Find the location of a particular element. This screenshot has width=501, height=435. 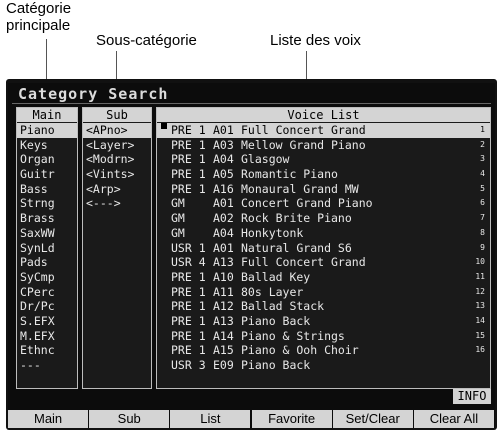

sub-category-item: <---> is located at coordinates (117, 203).